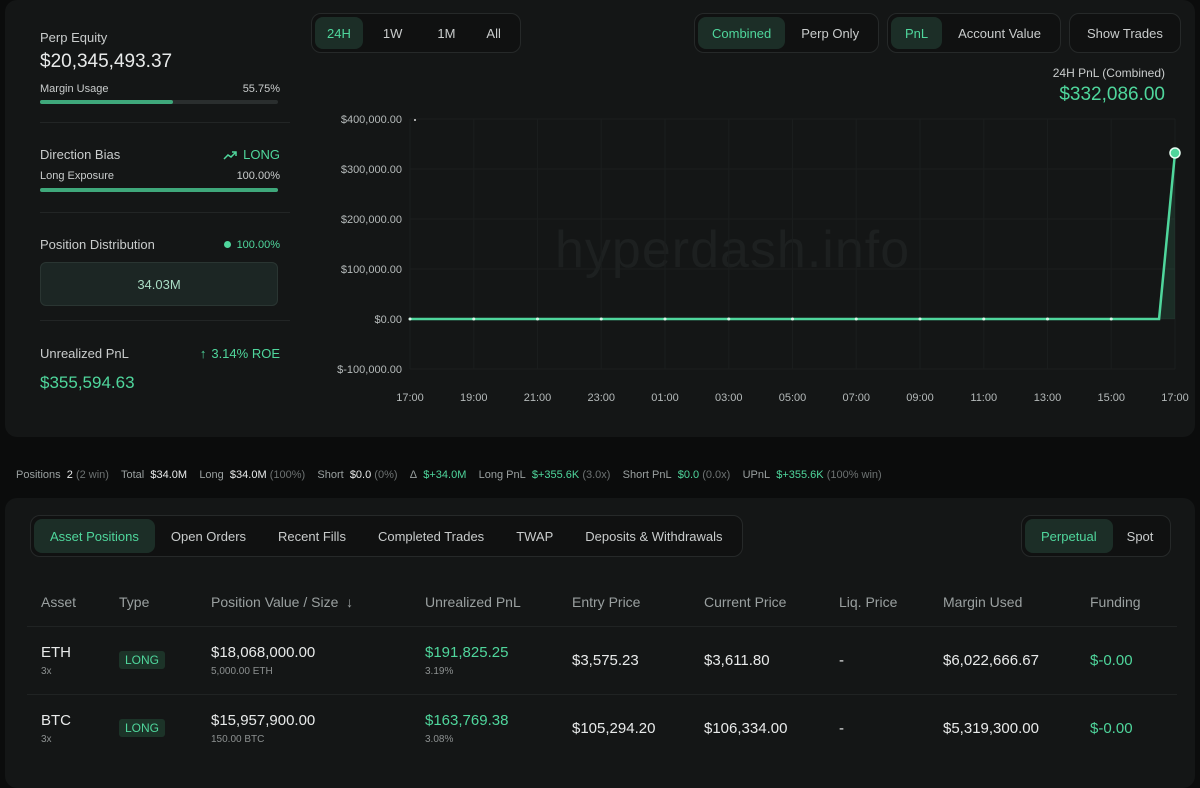 Image resolution: width=1200 pixels, height=788 pixels. I want to click on long-pnl-value: $+355.6K, so click(555, 475).